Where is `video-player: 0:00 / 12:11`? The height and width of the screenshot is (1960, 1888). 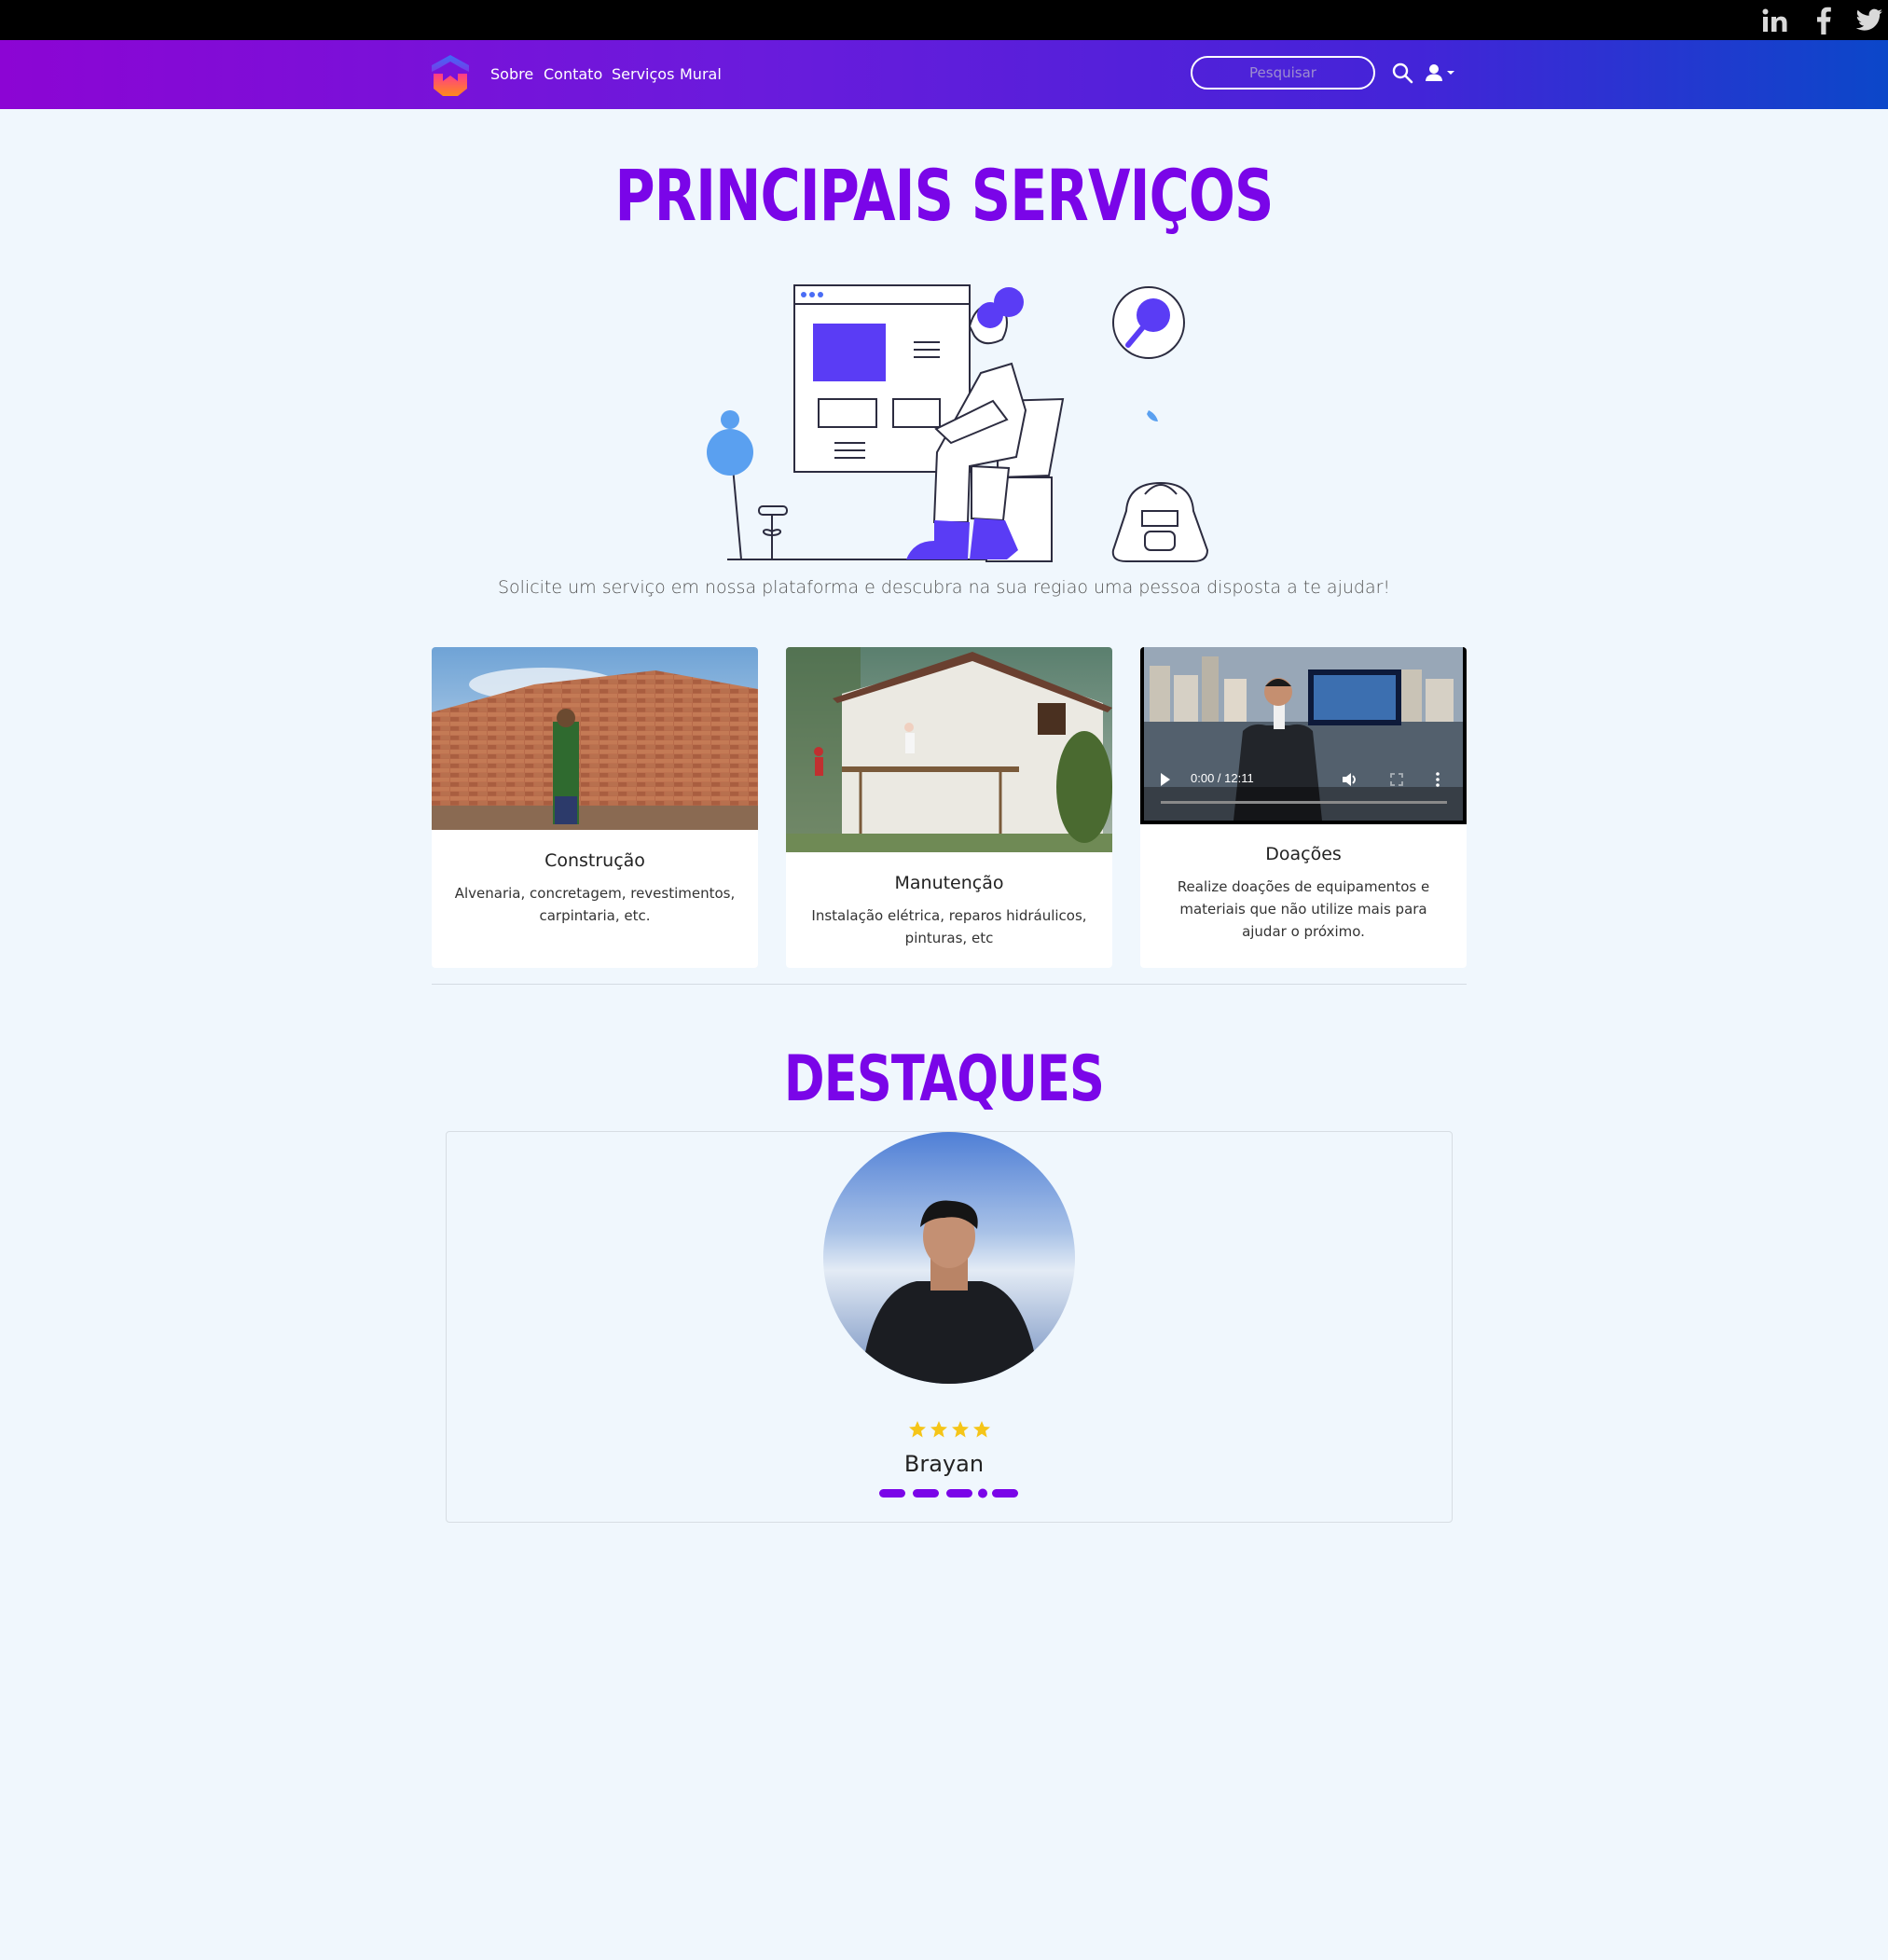 video-player: 0:00 / 12:11 is located at coordinates (1303, 736).